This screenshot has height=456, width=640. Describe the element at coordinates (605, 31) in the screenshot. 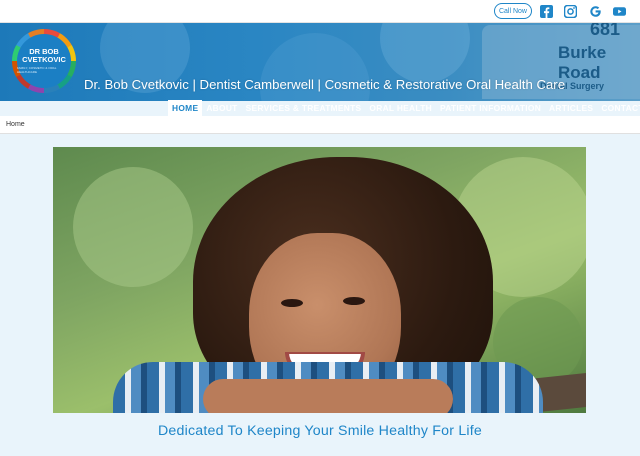

I see `sign-number: 681` at that location.